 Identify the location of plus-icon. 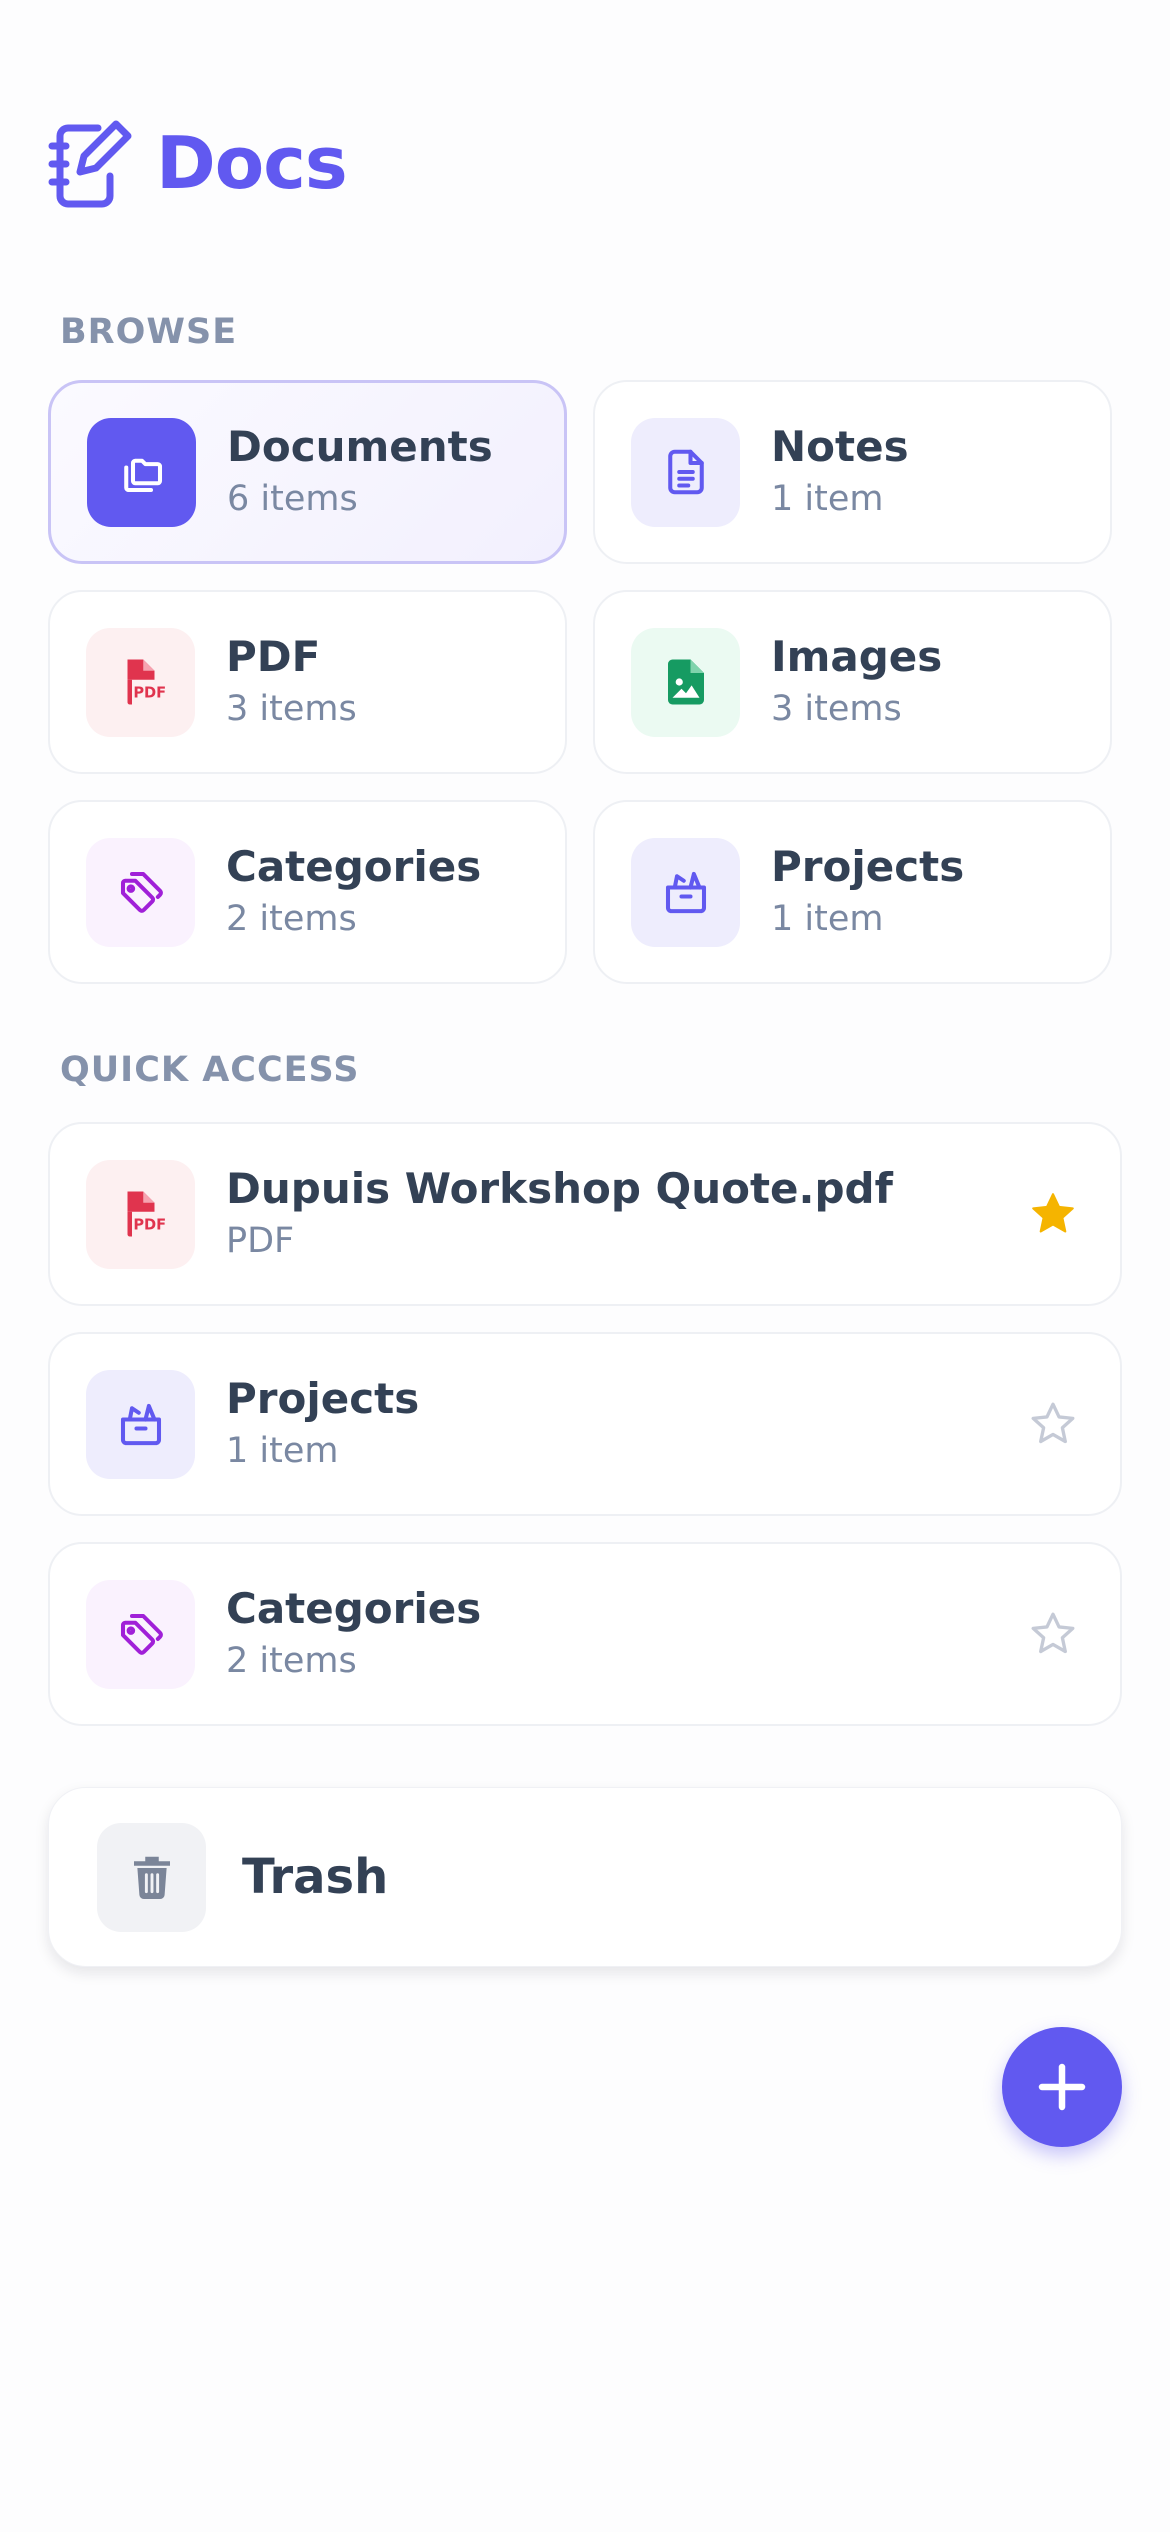
(1062, 2087).